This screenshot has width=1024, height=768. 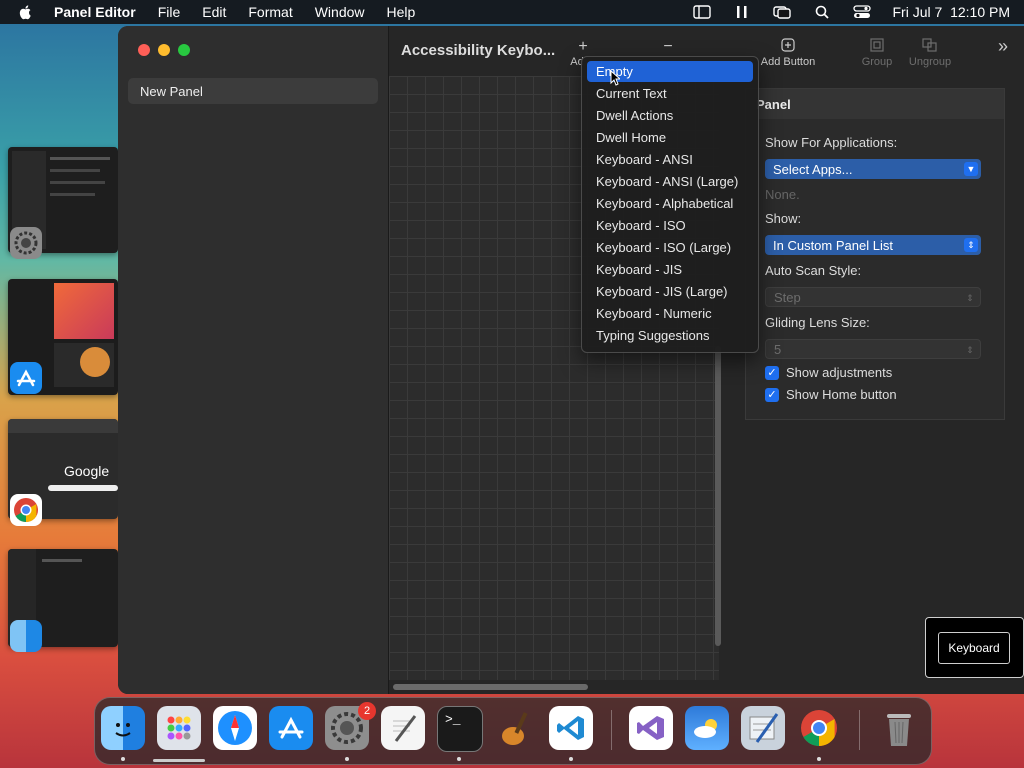 What do you see at coordinates (169, 12) in the screenshot?
I see `menu-file: File` at bounding box center [169, 12].